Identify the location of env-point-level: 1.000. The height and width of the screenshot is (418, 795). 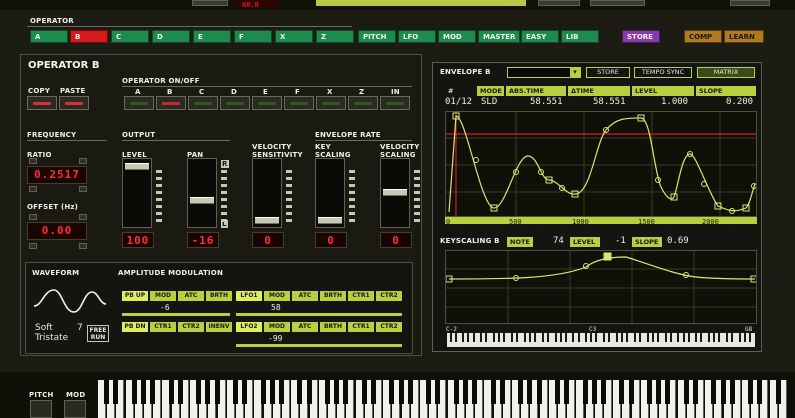
(674, 102).